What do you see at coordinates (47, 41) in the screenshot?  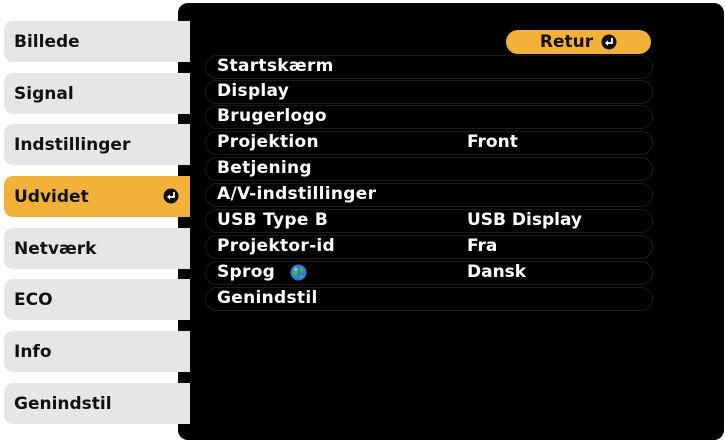 I see `tab-label: Billede` at bounding box center [47, 41].